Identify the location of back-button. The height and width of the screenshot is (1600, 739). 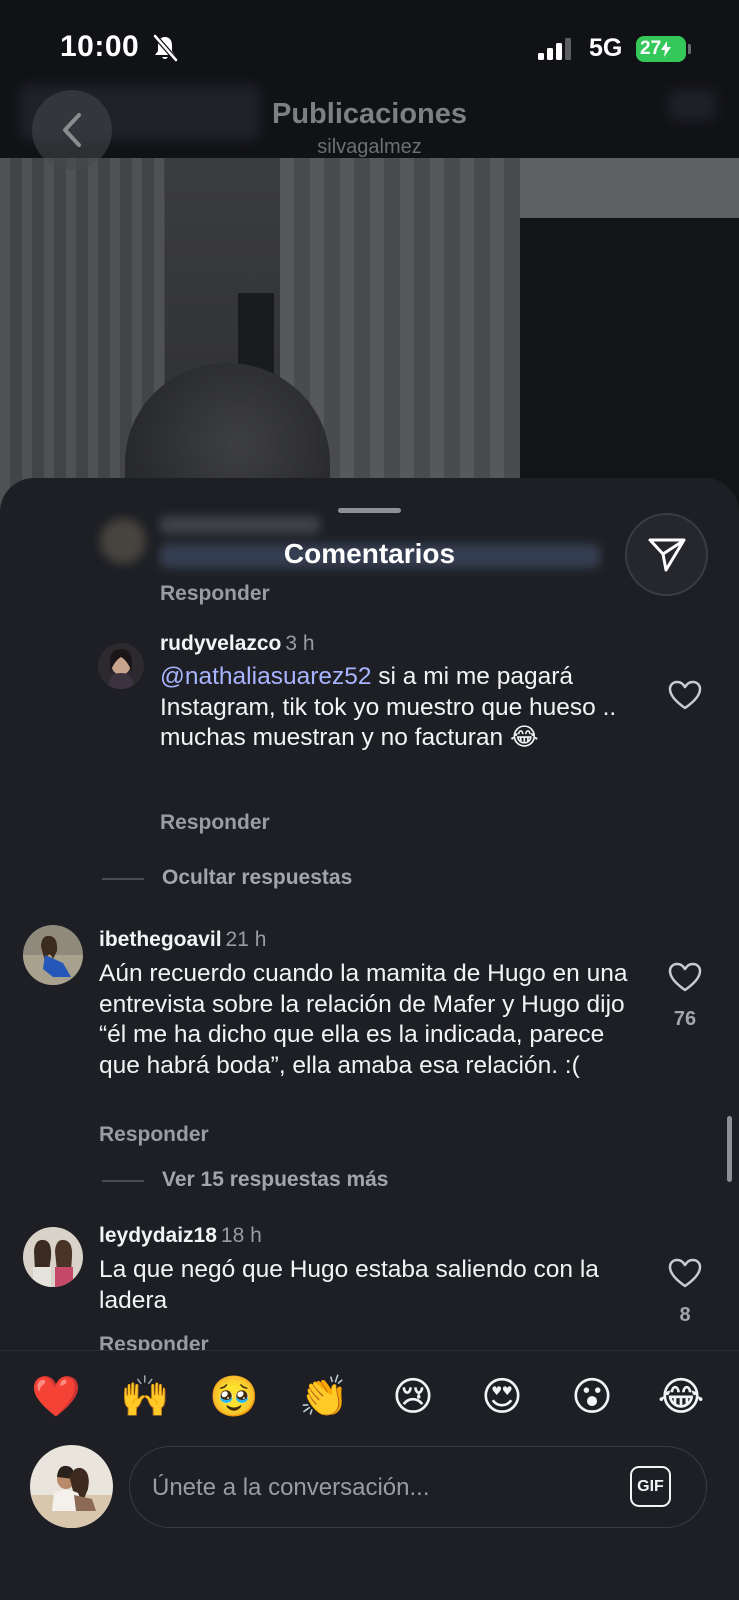
(72, 130).